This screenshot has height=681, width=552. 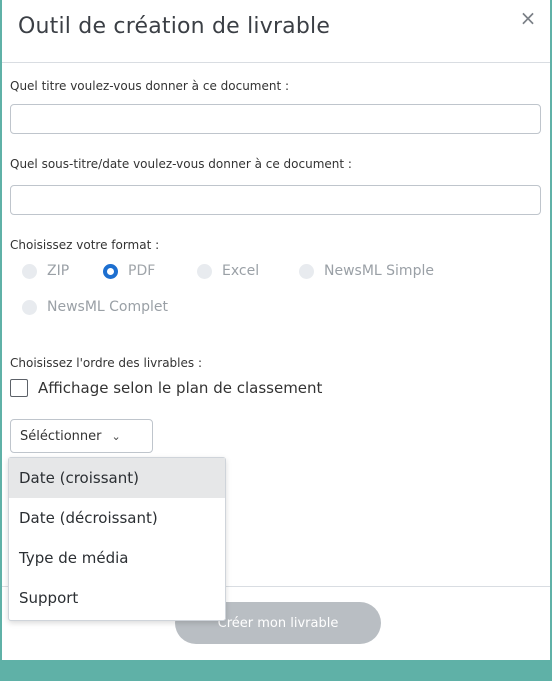 What do you see at coordinates (117, 558) in the screenshot?
I see `dropdown-item-media-type: Type de média` at bounding box center [117, 558].